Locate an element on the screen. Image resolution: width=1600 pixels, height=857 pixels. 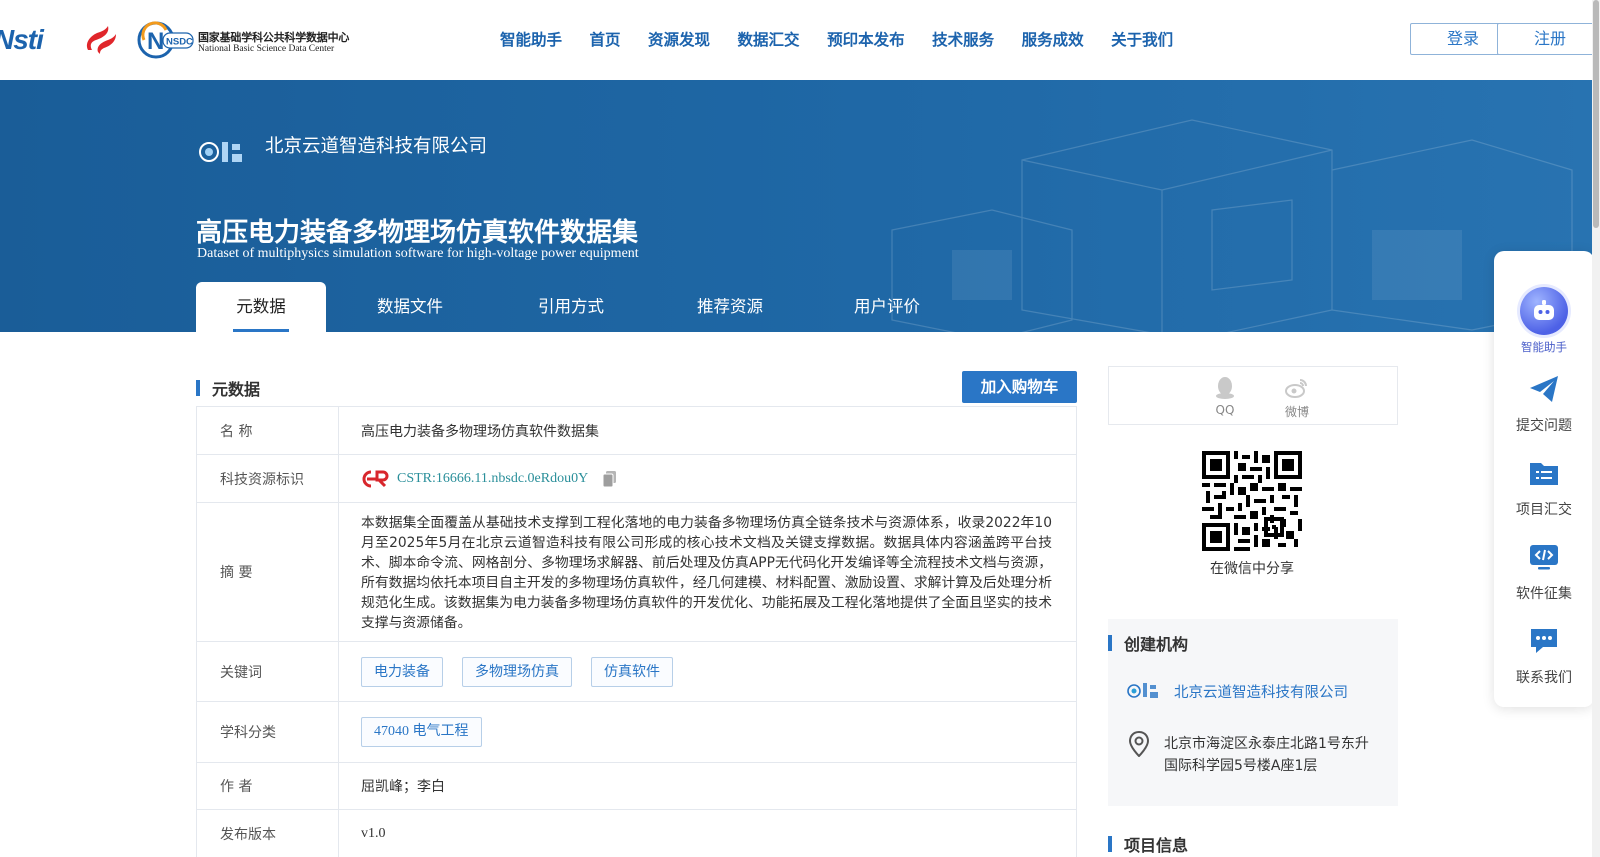
main-nav: 智能助手 首页 资源发现 数据汇交 预印本发布 技术服务 服务成效 关于我们 is located at coordinates (850, 39).